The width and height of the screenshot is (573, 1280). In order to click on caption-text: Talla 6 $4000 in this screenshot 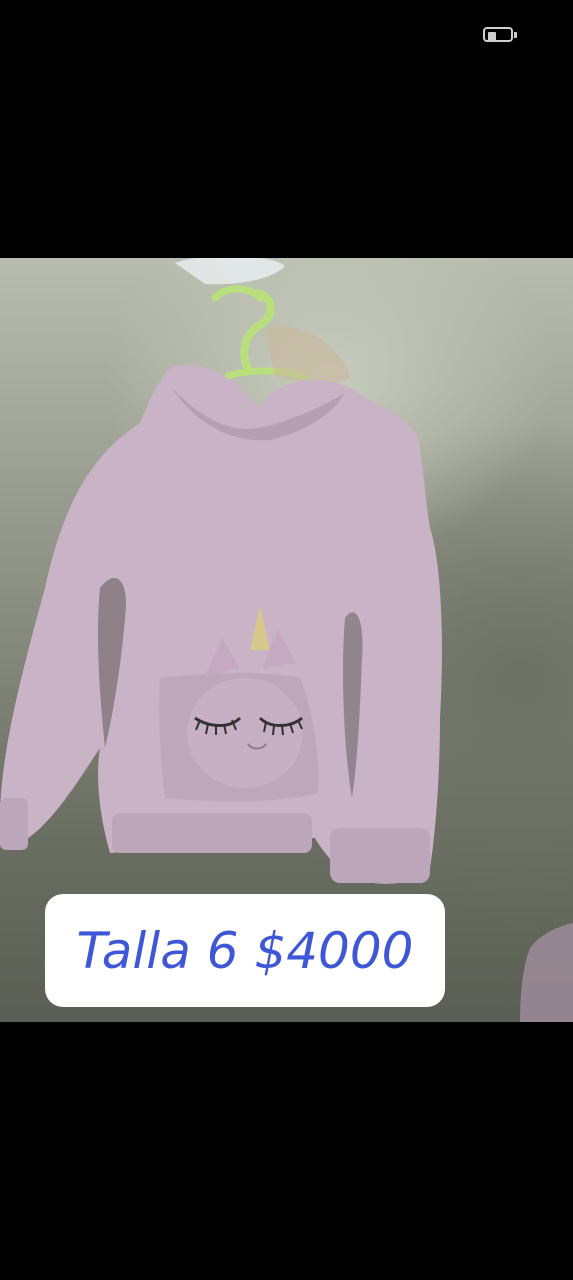, I will do `click(245, 950)`.